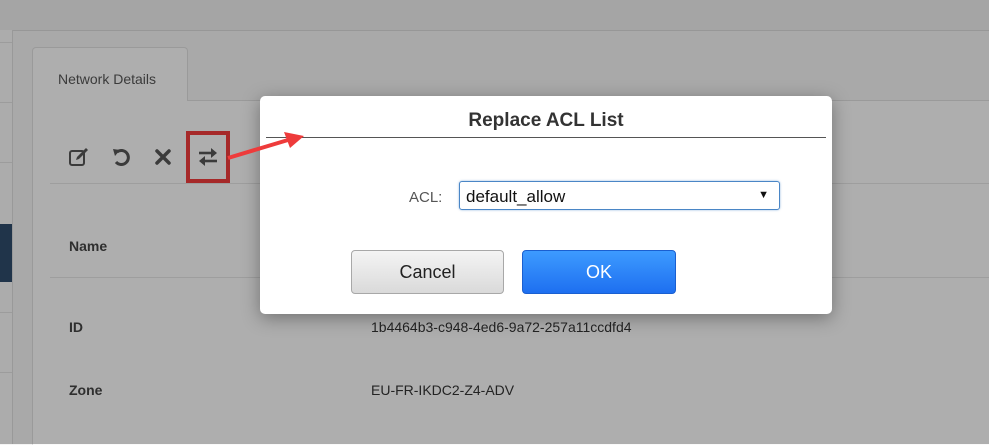 The height and width of the screenshot is (445, 989). What do you see at coordinates (763, 195) in the screenshot?
I see `dropdown-arrow-icon: ▼` at bounding box center [763, 195].